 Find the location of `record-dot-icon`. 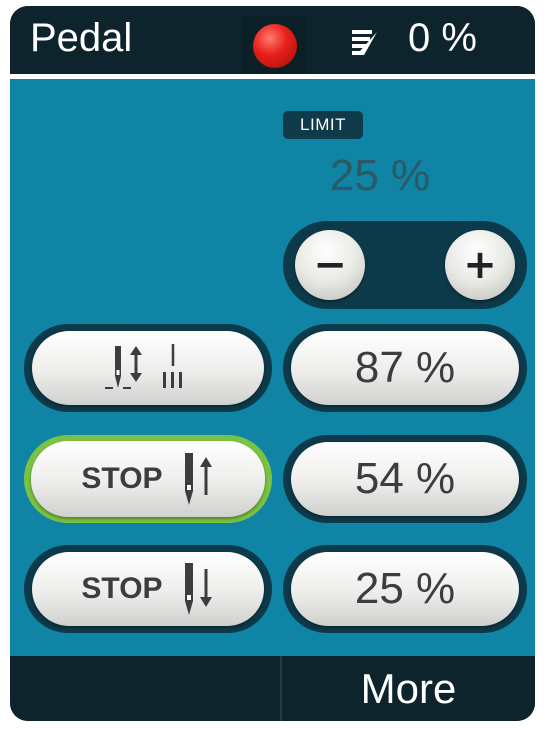

record-dot-icon is located at coordinates (275, 46).